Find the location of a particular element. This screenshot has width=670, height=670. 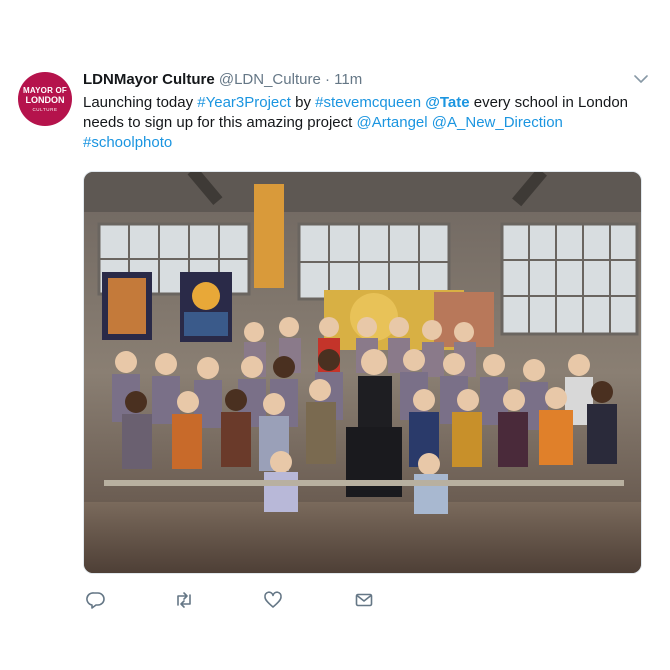

mention-link: @Tate is located at coordinates (447, 102).